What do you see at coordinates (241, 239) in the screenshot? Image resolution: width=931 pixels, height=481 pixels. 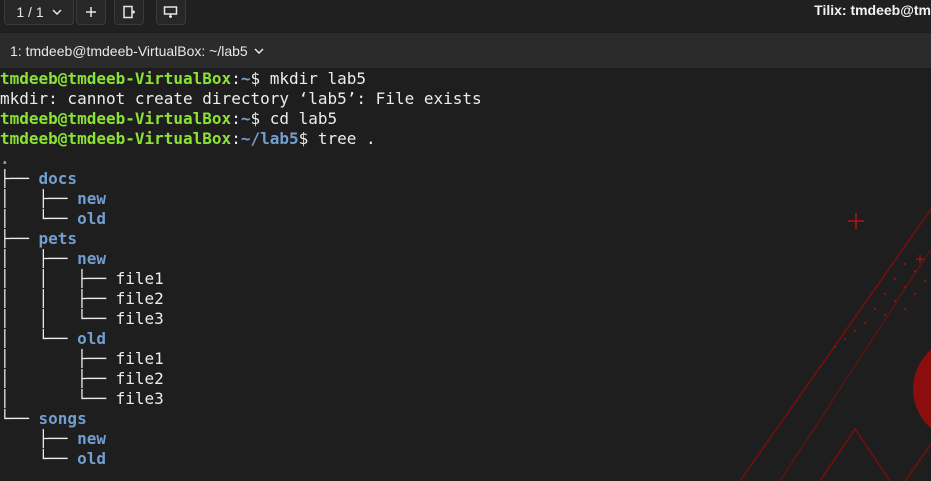 I see `tree-line: ├── pets` at bounding box center [241, 239].